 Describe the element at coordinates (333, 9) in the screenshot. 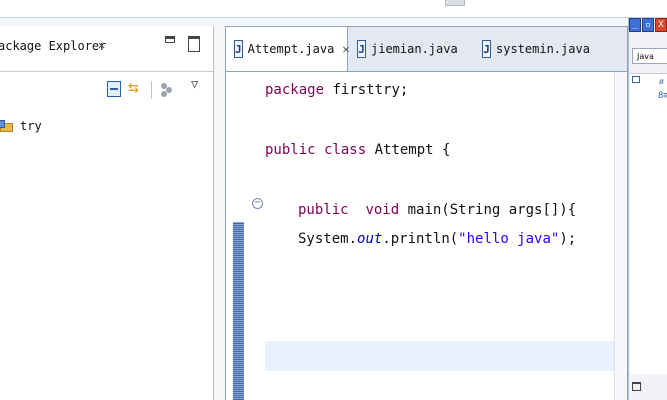

I see `title-band` at that location.